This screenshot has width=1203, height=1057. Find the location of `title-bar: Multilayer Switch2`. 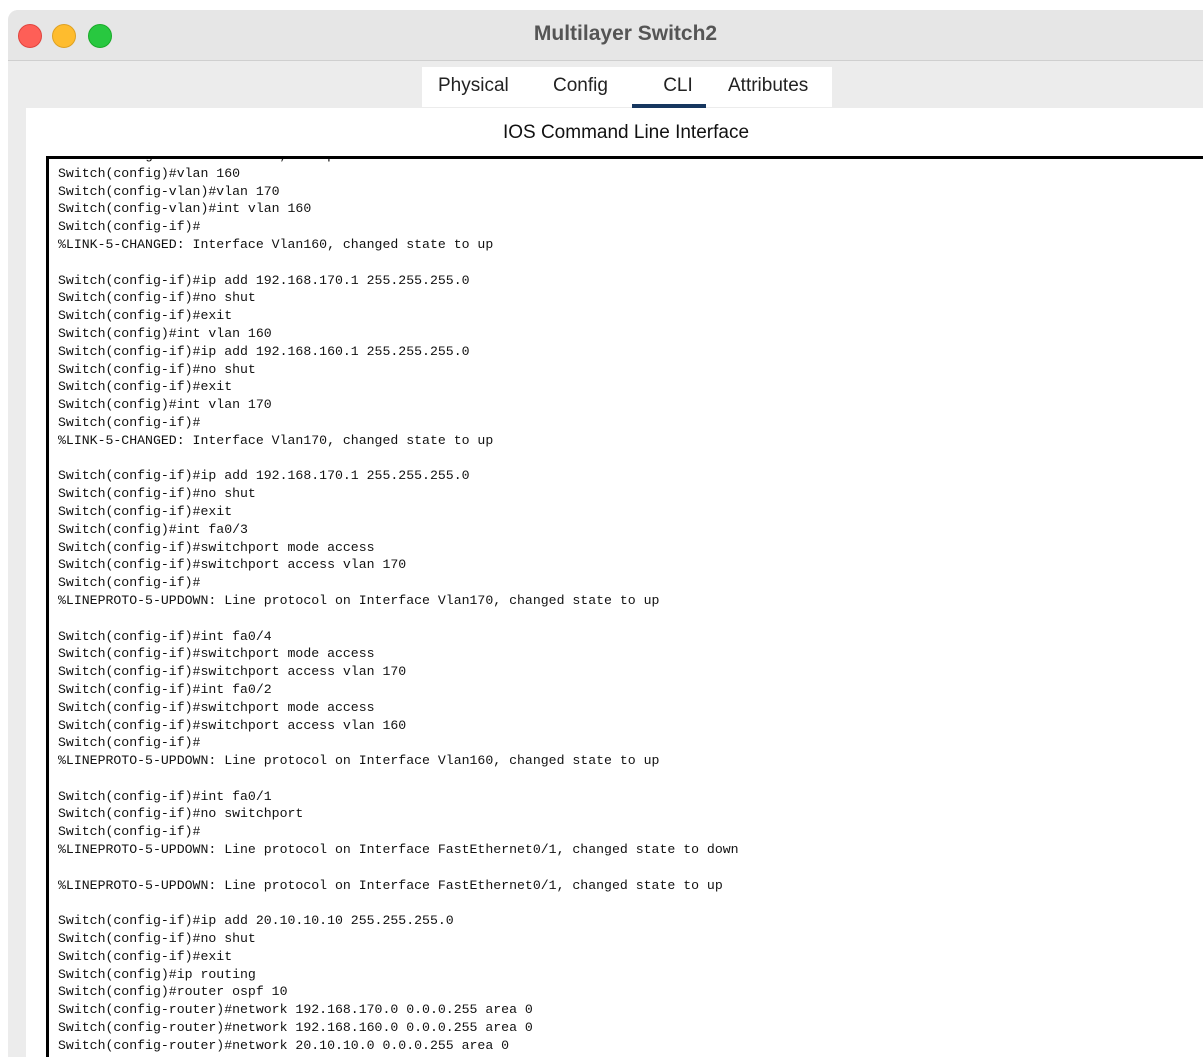

title-bar: Multilayer Switch2 is located at coordinates (605, 35).